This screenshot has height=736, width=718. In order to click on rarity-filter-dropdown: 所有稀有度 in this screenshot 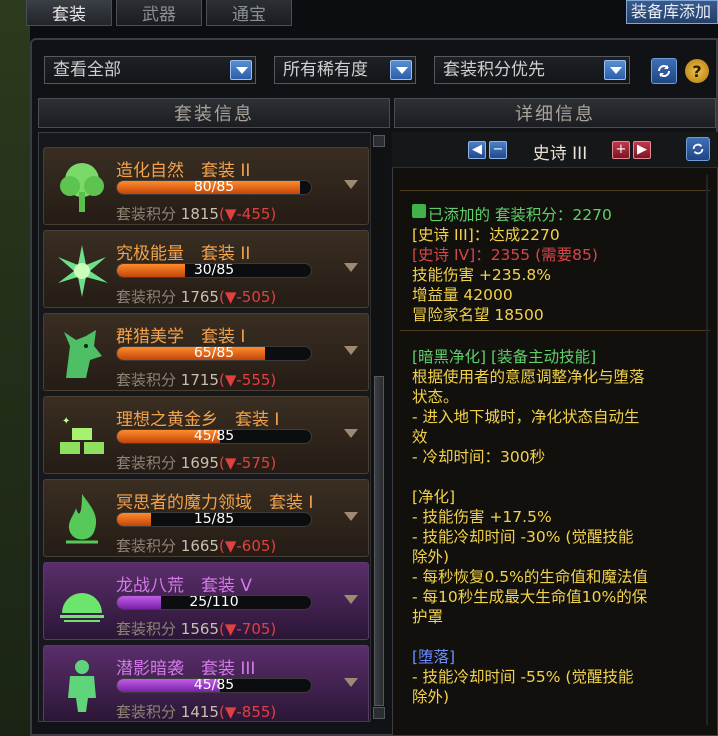, I will do `click(345, 70)`.